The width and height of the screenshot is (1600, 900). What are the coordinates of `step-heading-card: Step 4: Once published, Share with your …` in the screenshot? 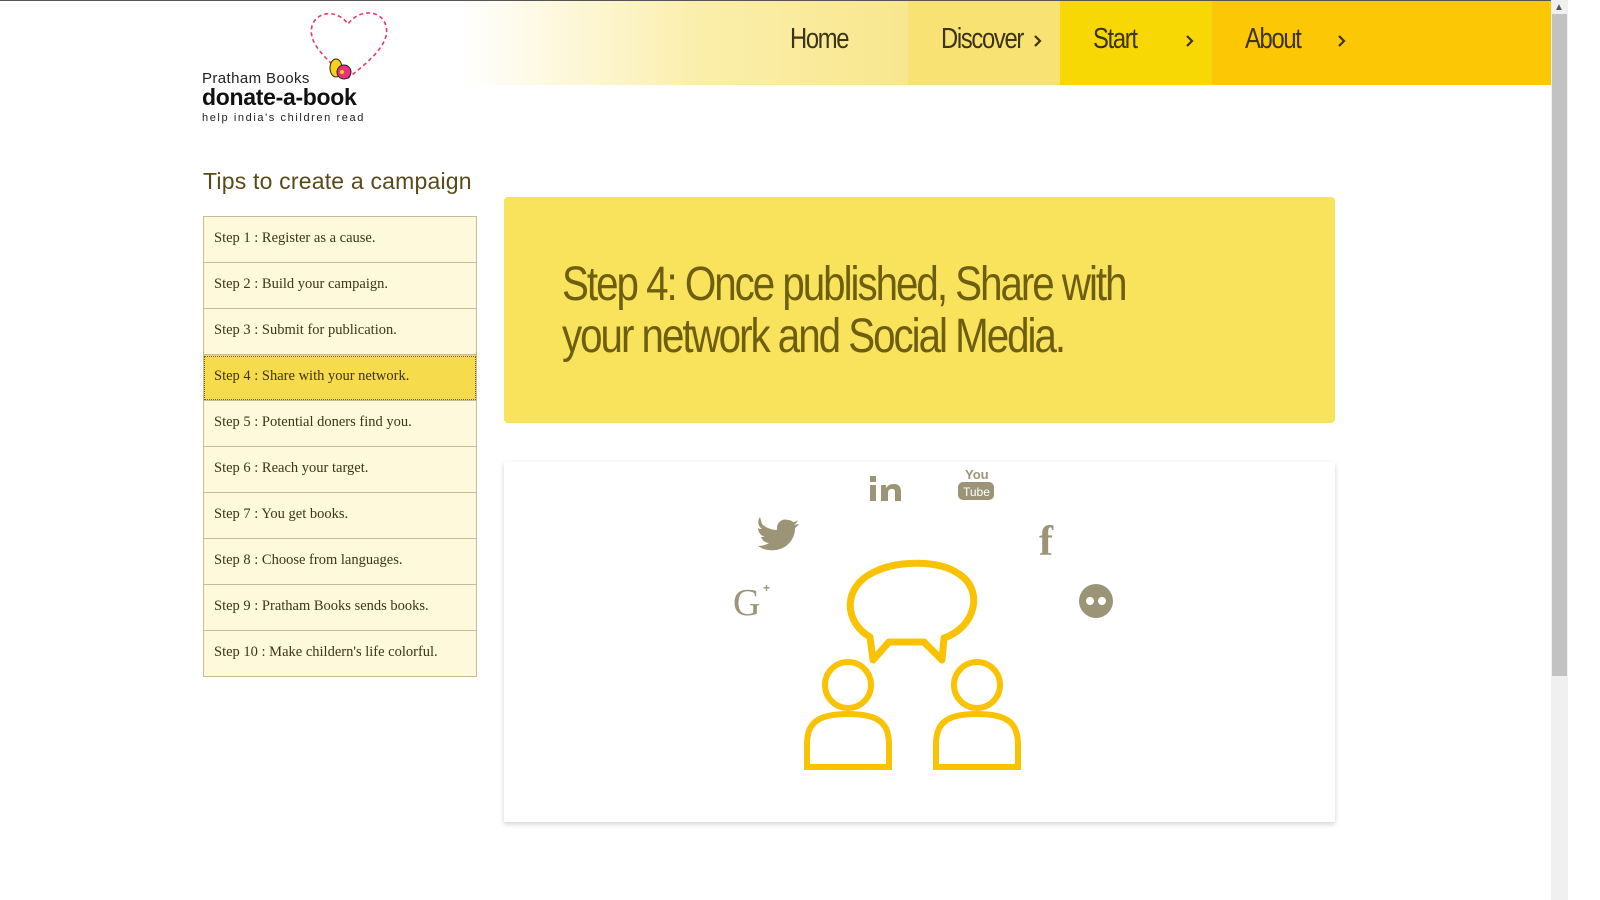 It's located at (919, 310).